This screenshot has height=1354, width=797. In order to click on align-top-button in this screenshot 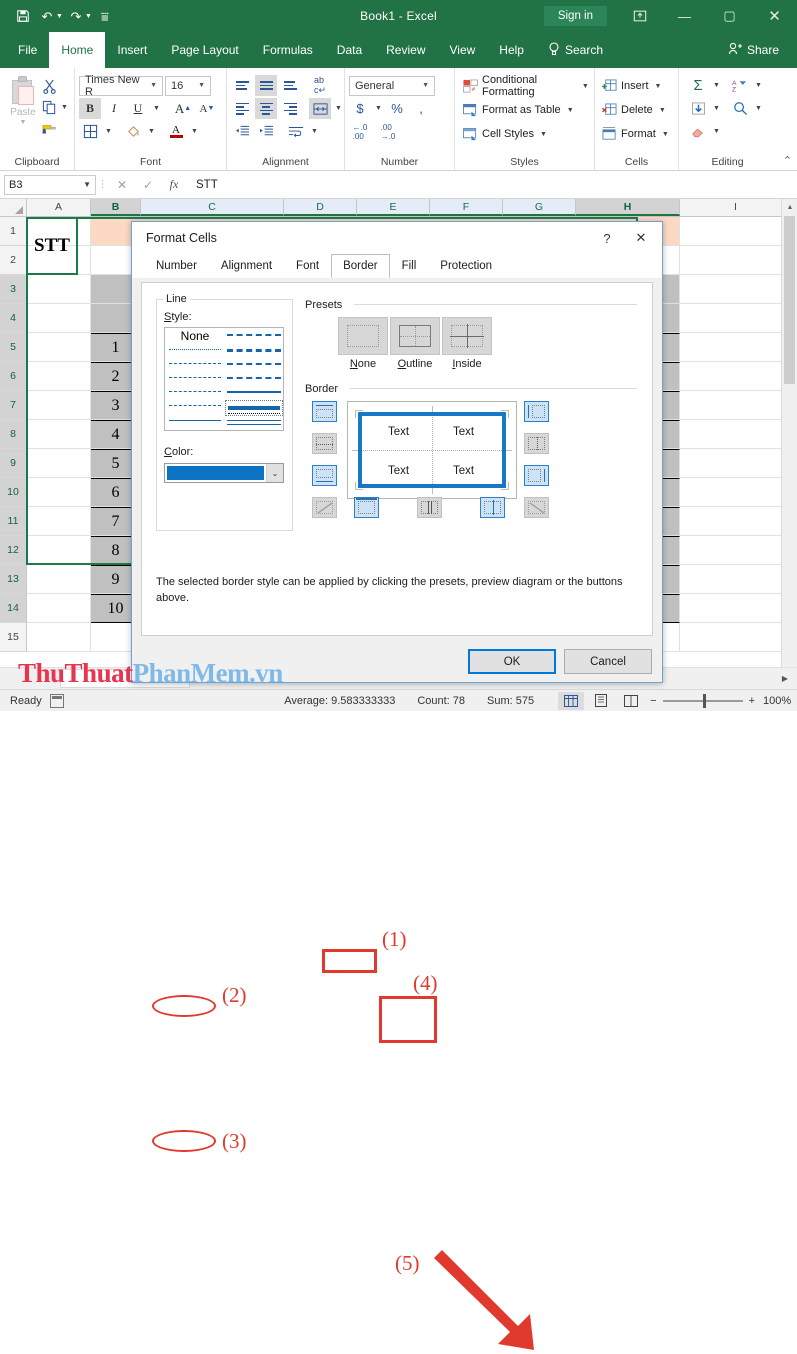, I will do `click(242, 85)`.